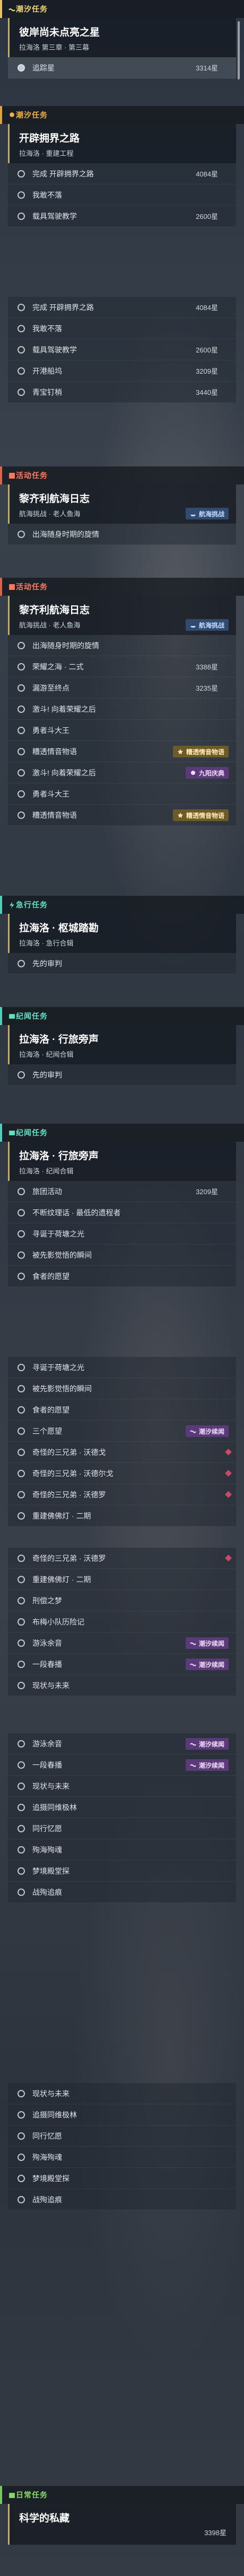 The width and height of the screenshot is (244, 2576). What do you see at coordinates (193, 773) in the screenshot?
I see `sun-icon` at bounding box center [193, 773].